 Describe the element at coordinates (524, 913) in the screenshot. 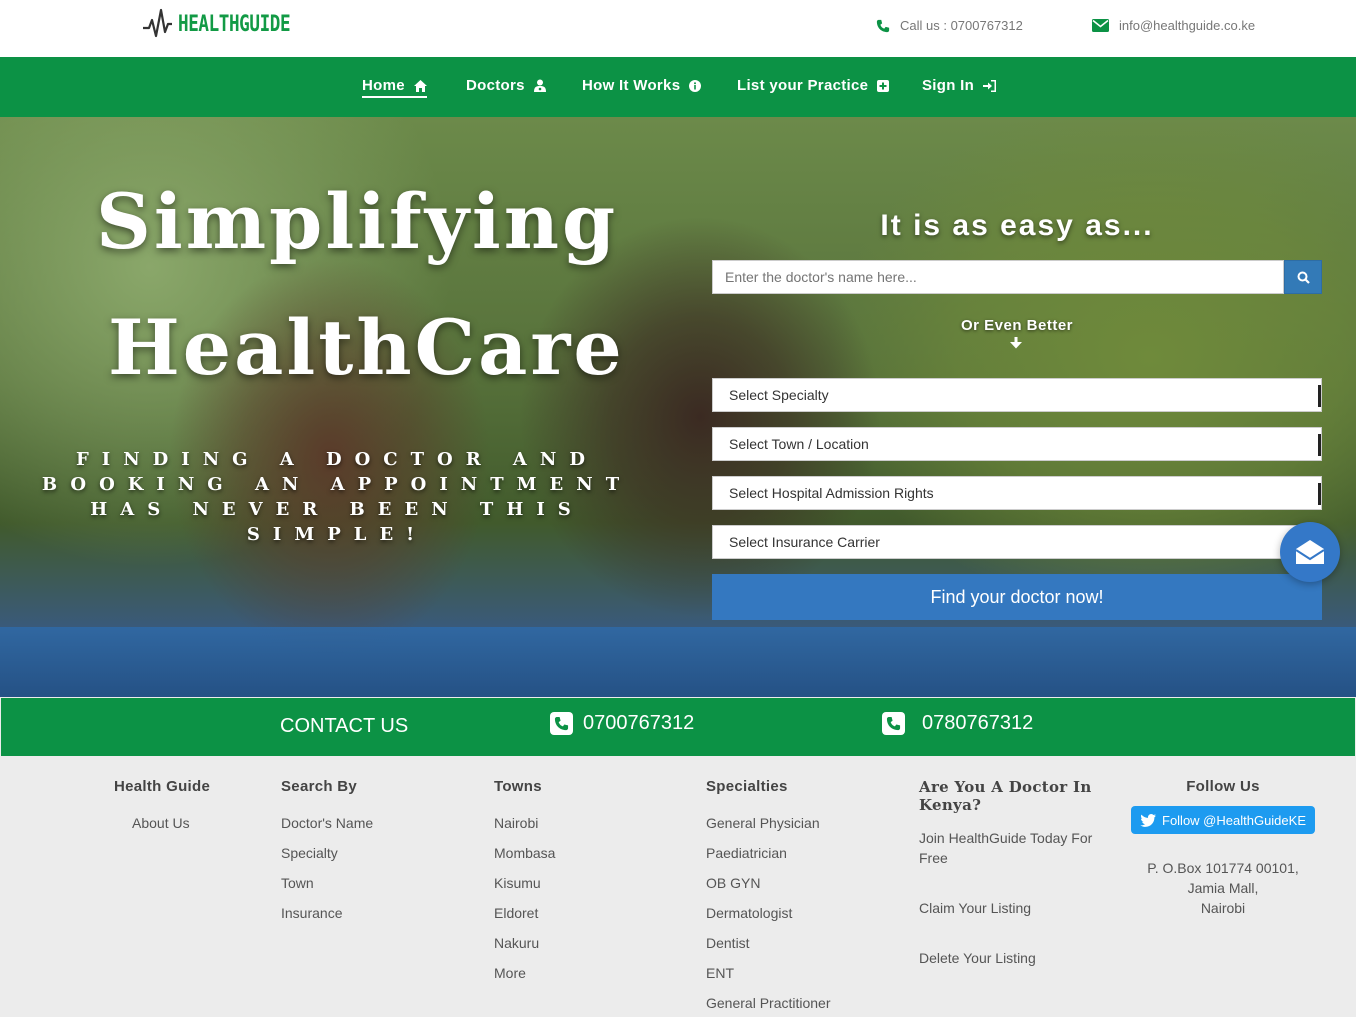

I see `footer-link-eldoret: Eldoret` at that location.